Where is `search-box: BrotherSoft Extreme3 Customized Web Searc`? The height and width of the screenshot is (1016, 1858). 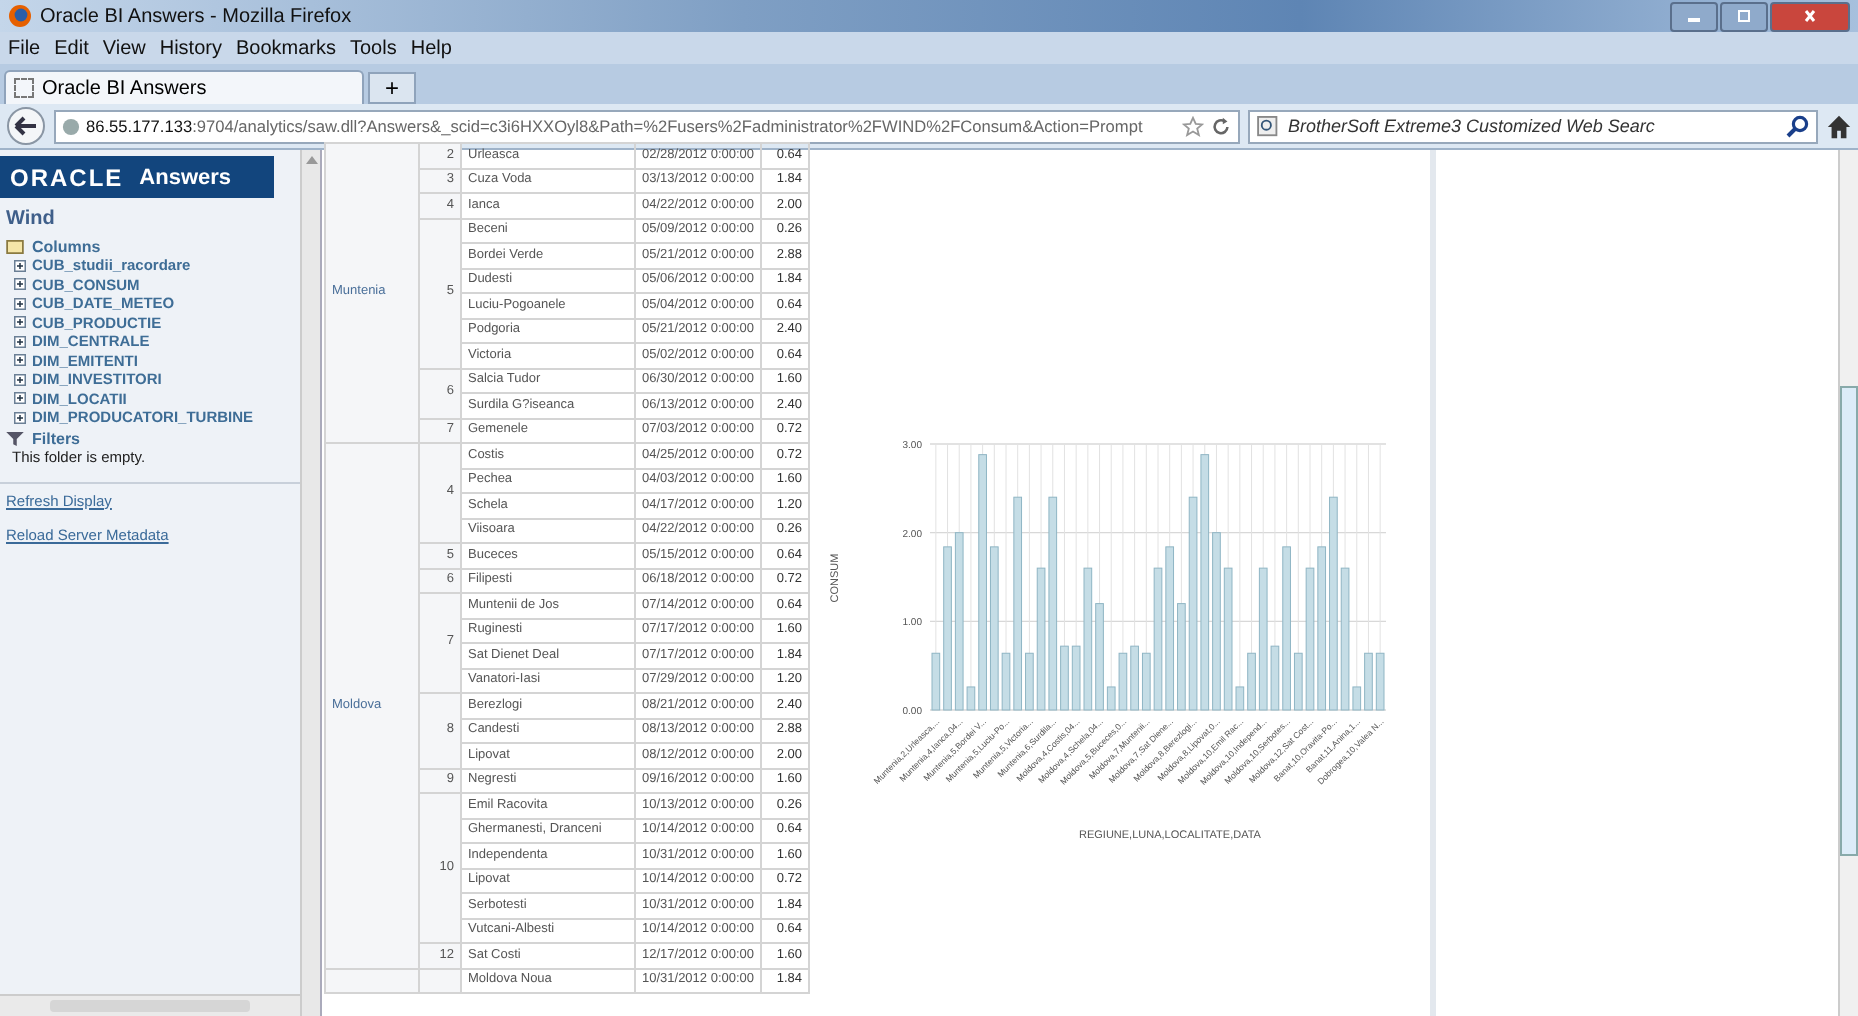 search-box: BrotherSoft Extreme3 Customized Web Searc is located at coordinates (1533, 126).